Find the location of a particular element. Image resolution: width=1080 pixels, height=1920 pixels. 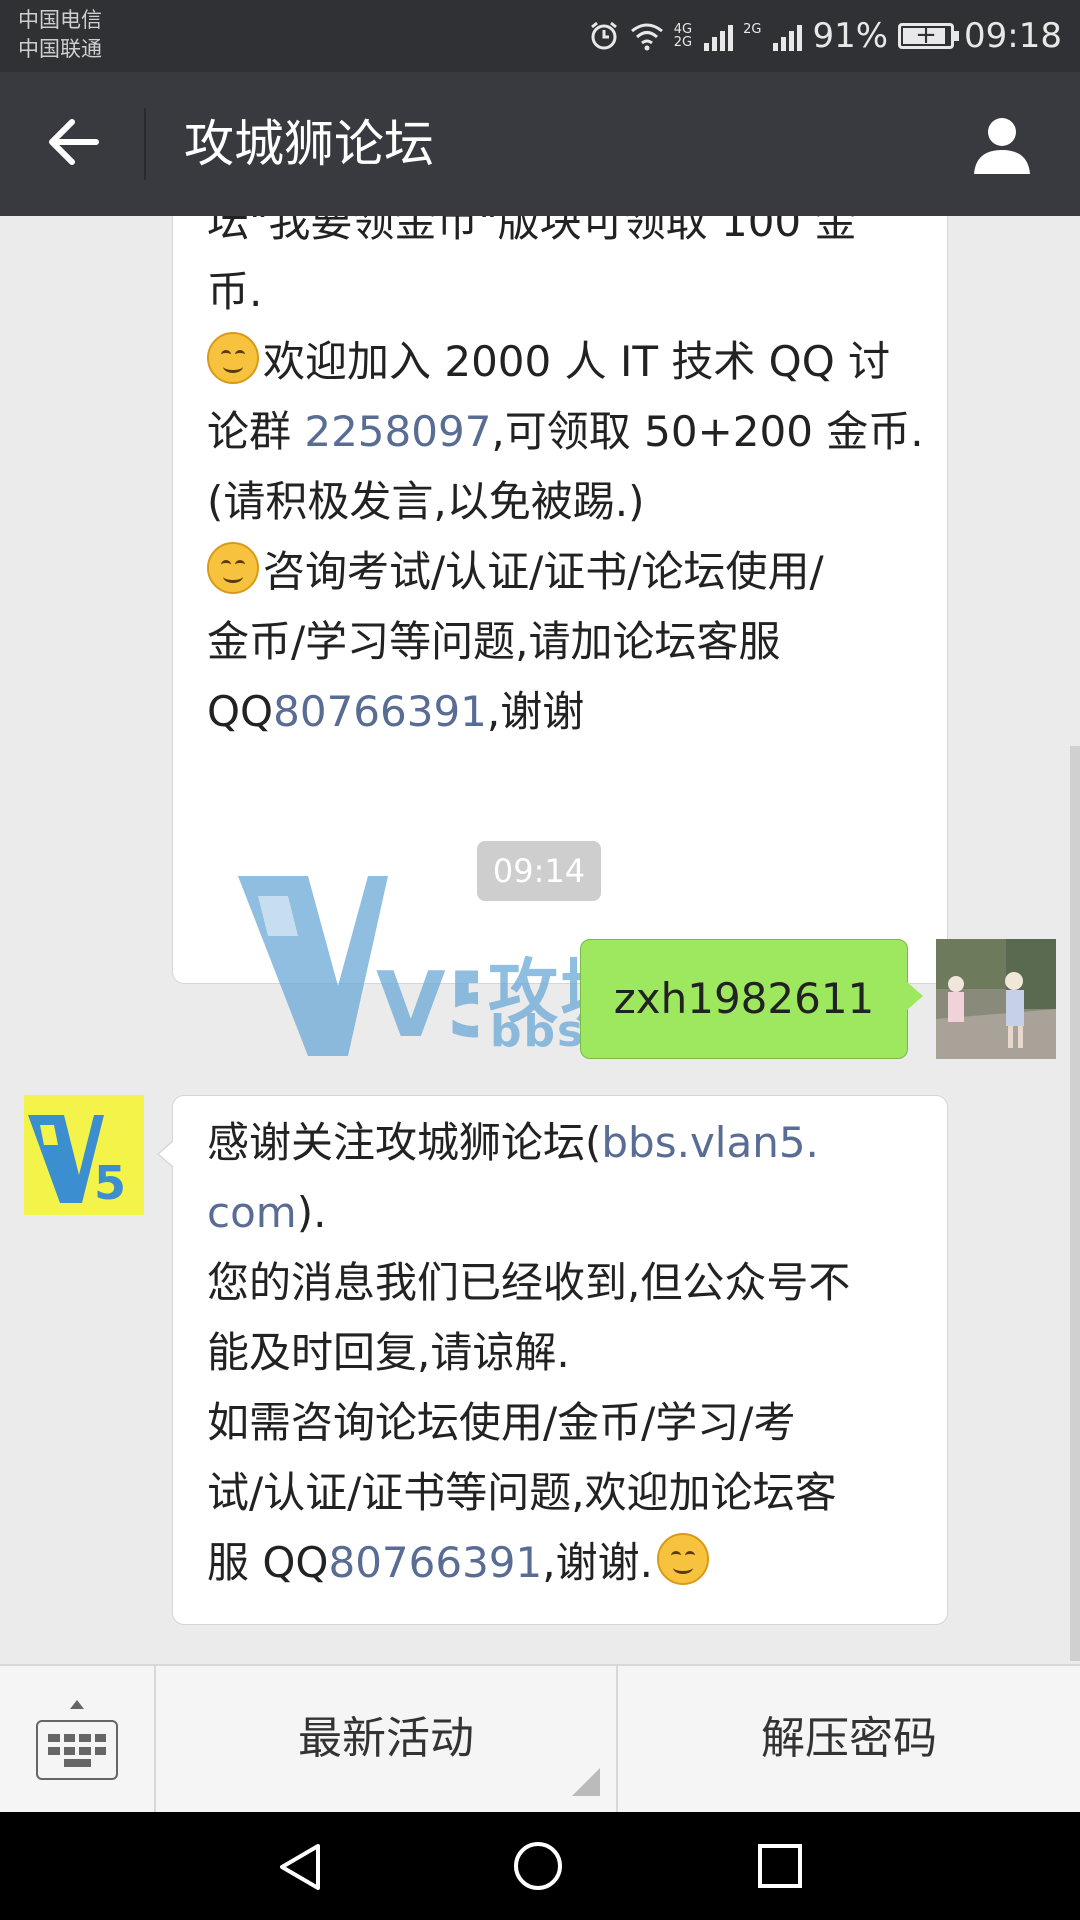

menu-latest-activities: 最新活动 is located at coordinates (387, 1739).